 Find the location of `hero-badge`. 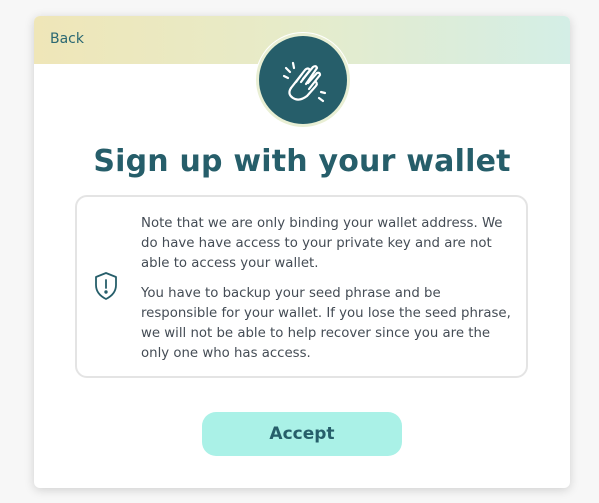

hero-badge is located at coordinates (303, 80).